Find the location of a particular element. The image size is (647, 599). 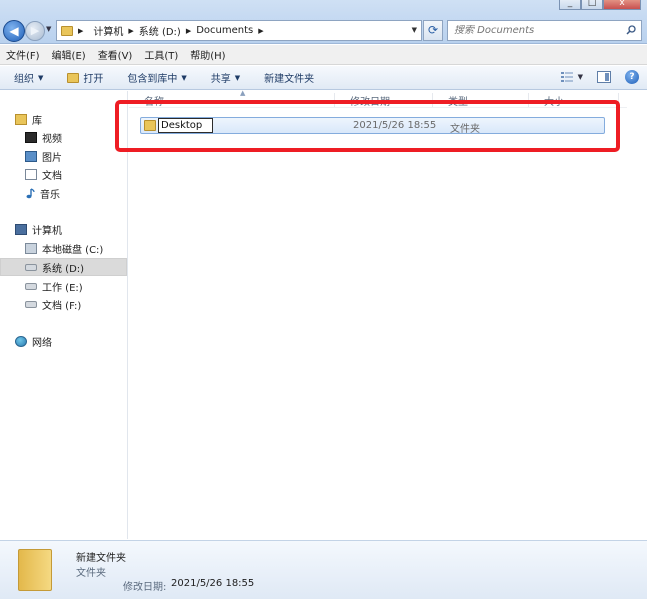

back-button: ◀ is located at coordinates (14, 31).